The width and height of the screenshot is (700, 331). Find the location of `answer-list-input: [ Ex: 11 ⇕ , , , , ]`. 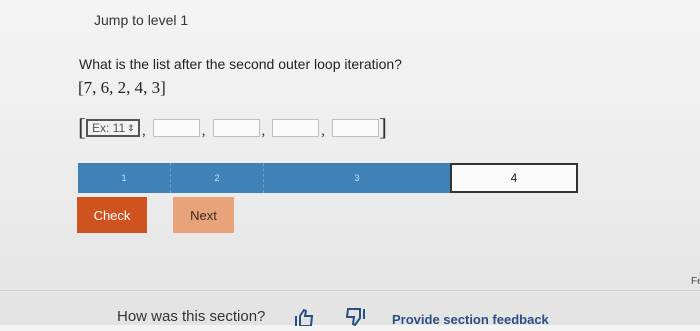

answer-list-input: [ Ex: 11 ⇕ , , , , ] is located at coordinates (232, 127).